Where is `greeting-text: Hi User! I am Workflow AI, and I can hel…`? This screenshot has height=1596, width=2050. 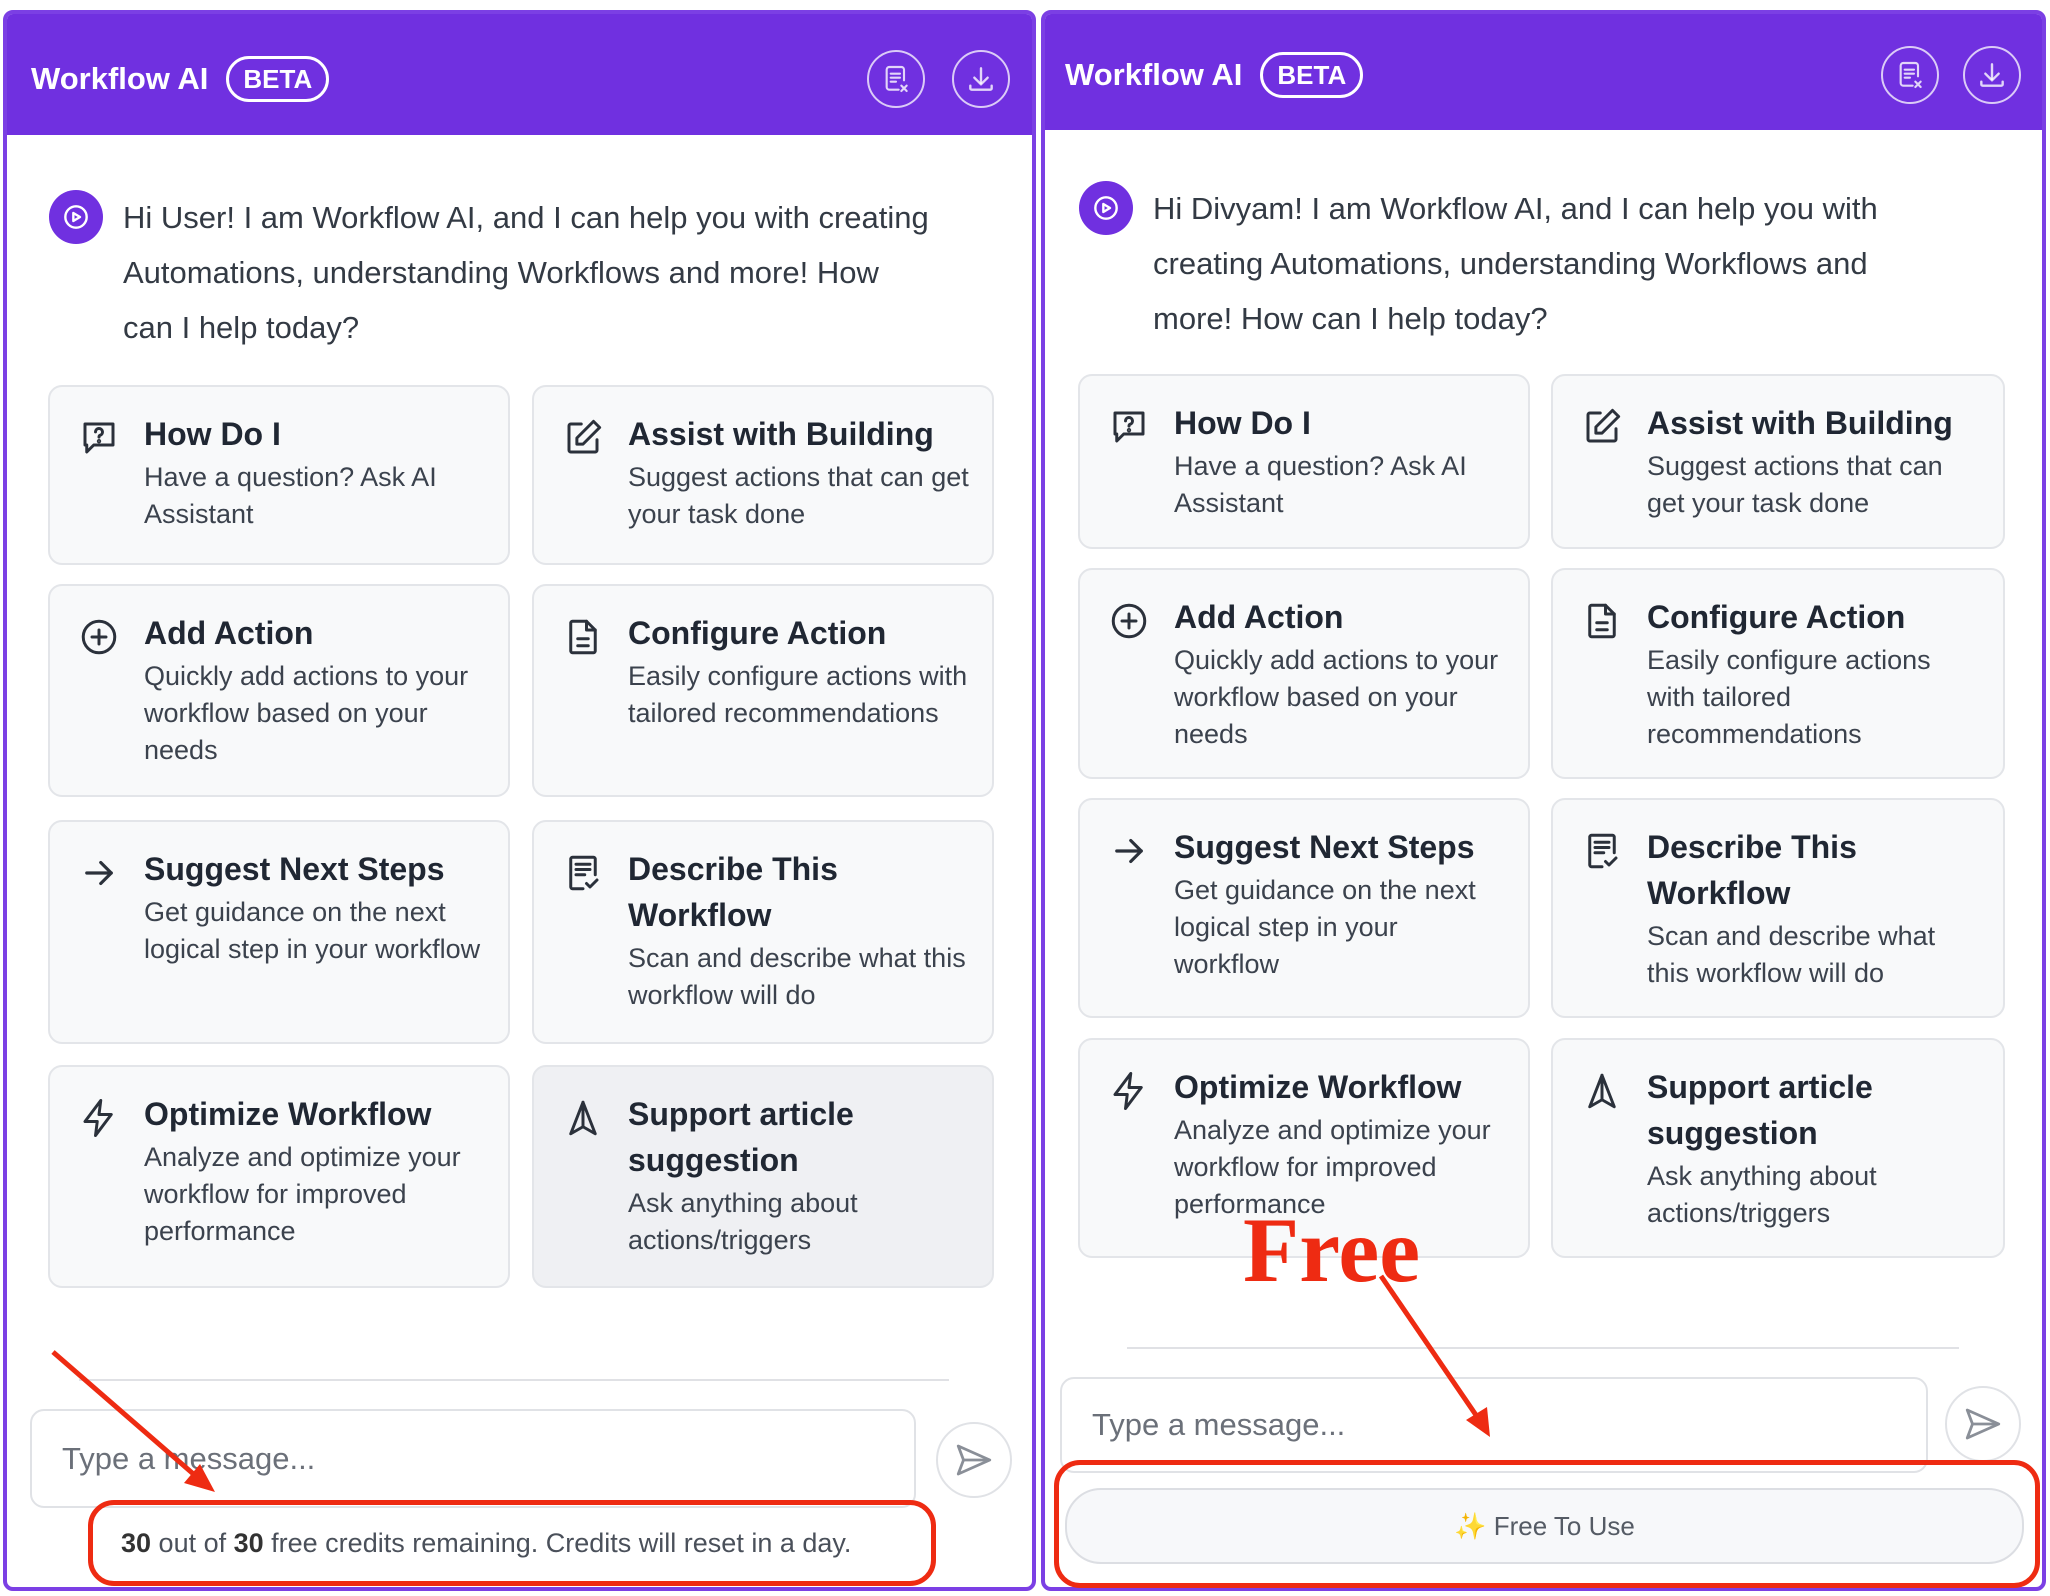 greeting-text: Hi User! I am Workflow AI, and I can hel… is located at coordinates (526, 272).